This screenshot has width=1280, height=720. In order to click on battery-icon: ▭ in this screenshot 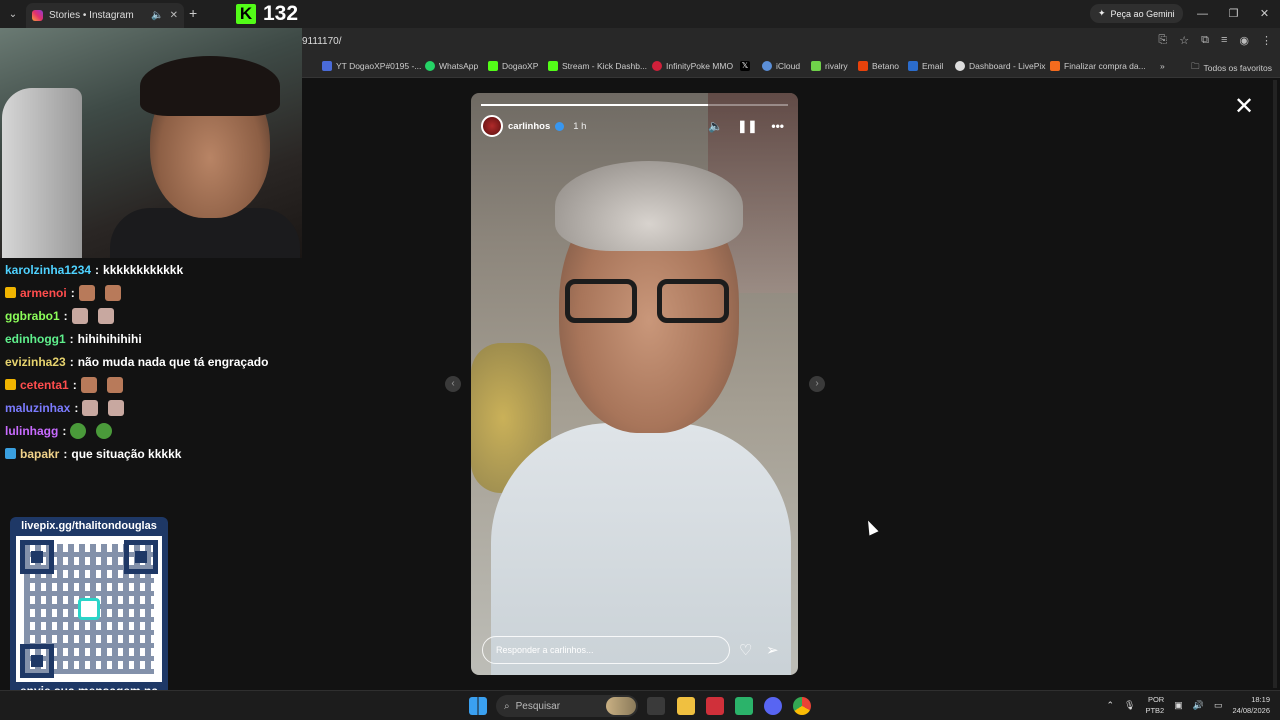, I will do `click(1218, 705)`.